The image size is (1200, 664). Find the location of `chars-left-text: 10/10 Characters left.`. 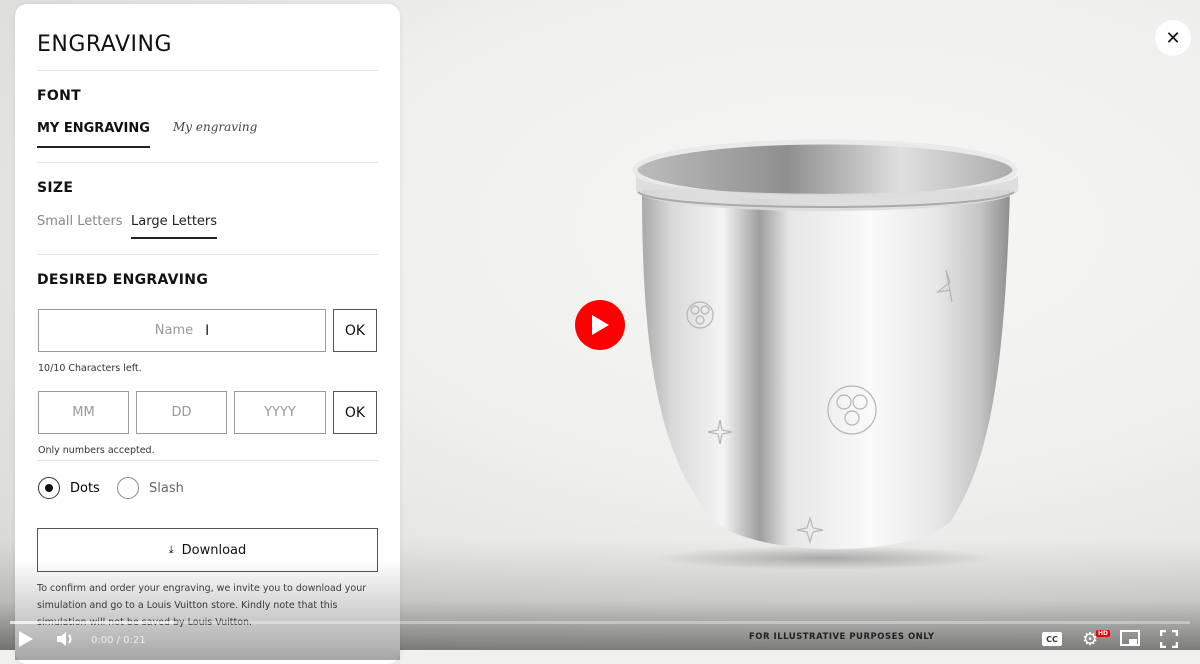

chars-left-text: 10/10 Characters left. is located at coordinates (90, 368).